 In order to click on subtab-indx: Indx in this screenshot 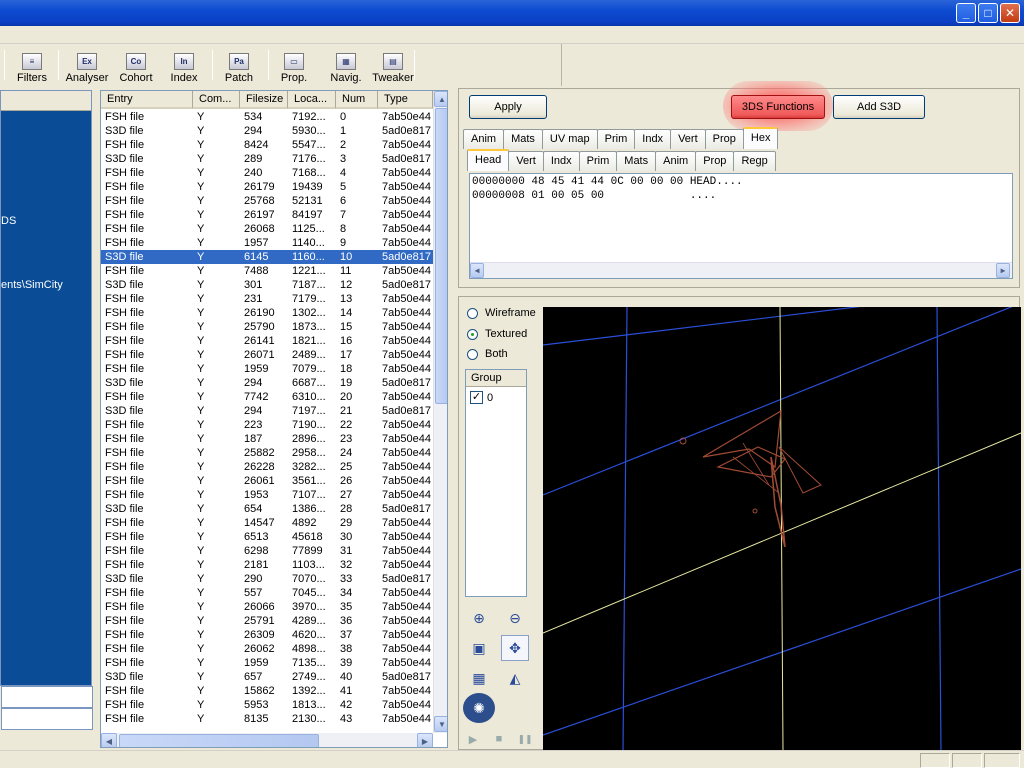, I will do `click(561, 161)`.